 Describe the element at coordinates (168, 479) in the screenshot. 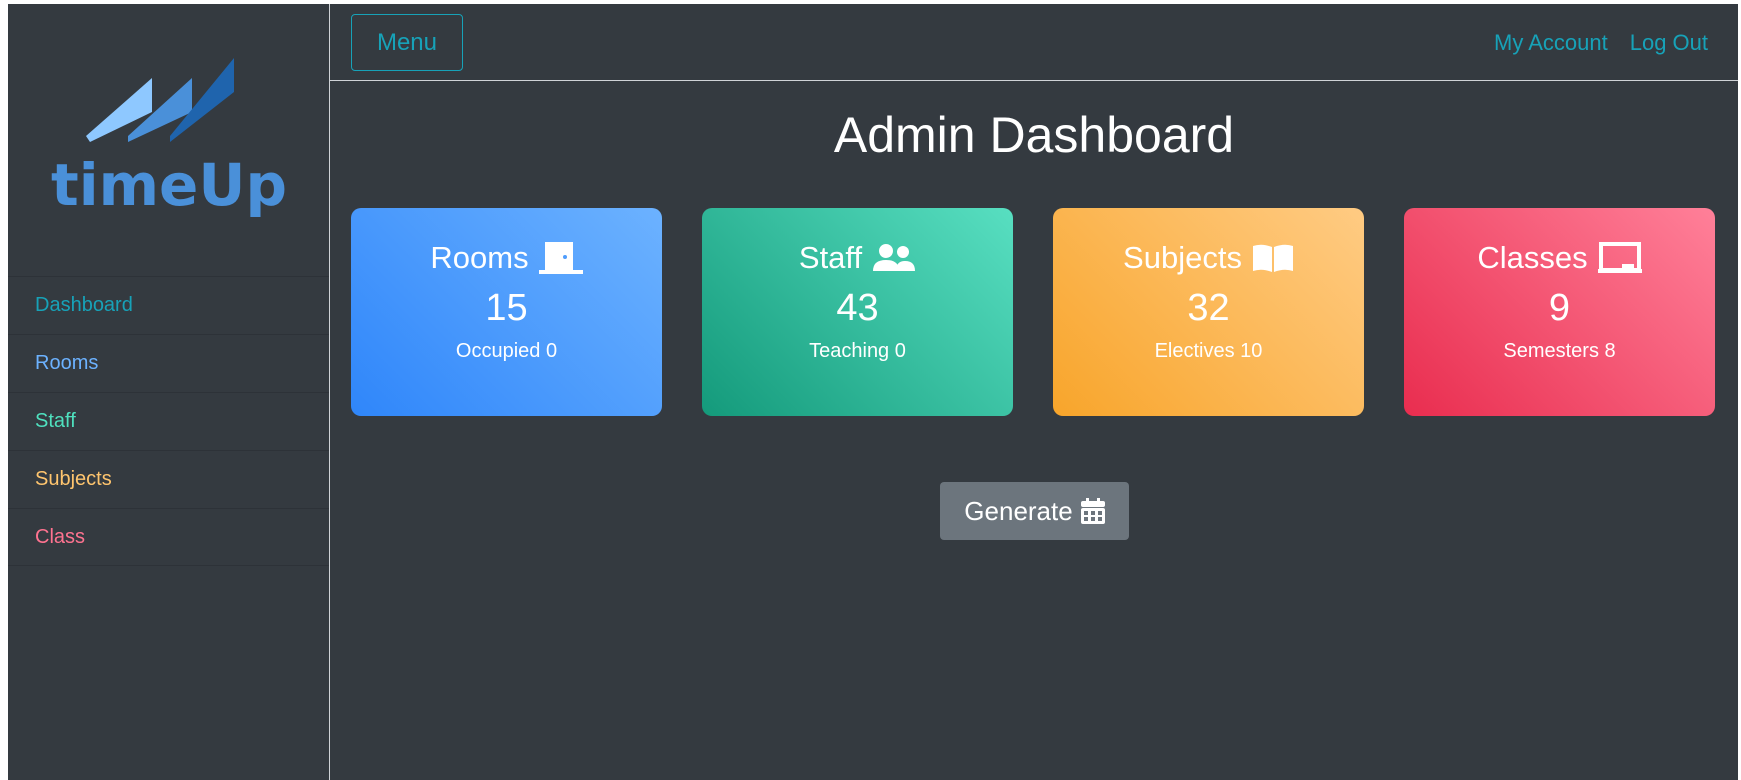

I see `sidebar-item-subjects: Subjects` at that location.